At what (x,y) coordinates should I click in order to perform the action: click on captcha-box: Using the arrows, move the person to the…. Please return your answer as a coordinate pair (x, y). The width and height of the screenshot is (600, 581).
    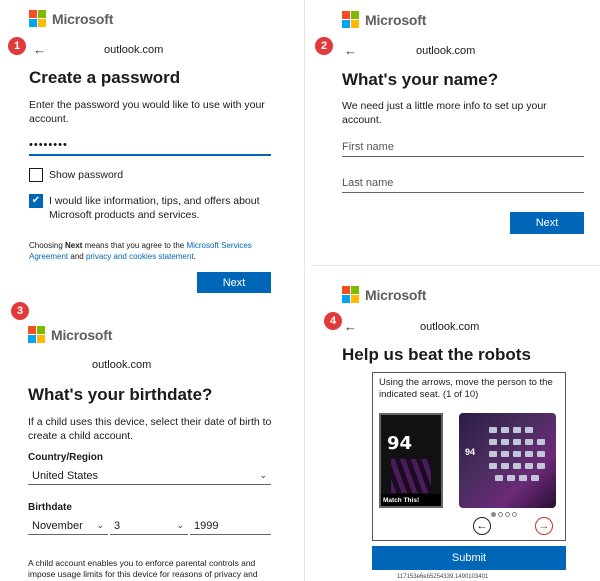
    Looking at the image, I should click on (469, 456).